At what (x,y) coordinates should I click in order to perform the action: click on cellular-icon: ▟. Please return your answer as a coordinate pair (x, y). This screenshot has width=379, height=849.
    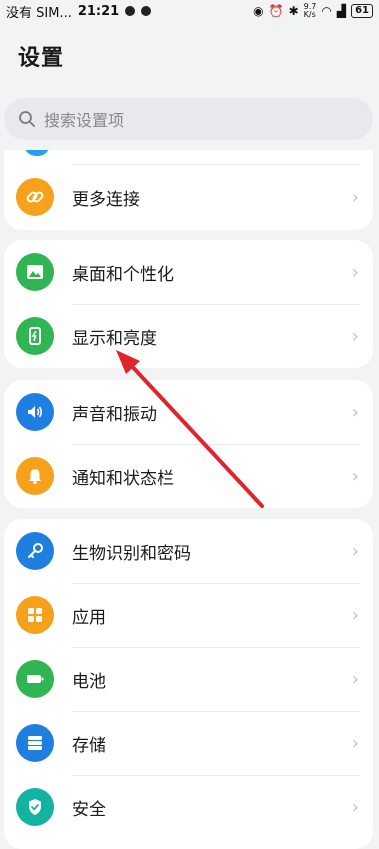
    Looking at the image, I should click on (341, 11).